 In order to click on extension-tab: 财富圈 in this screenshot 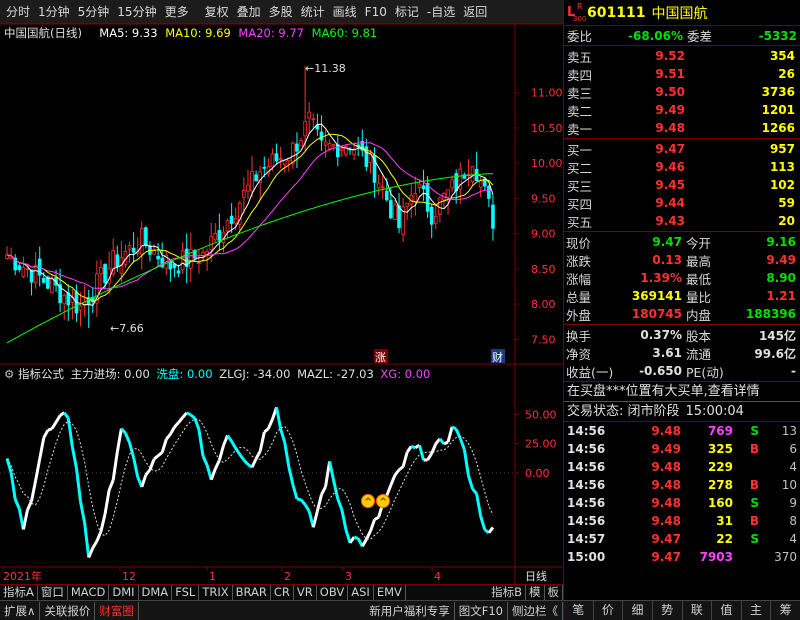, I will do `click(117, 610)`.